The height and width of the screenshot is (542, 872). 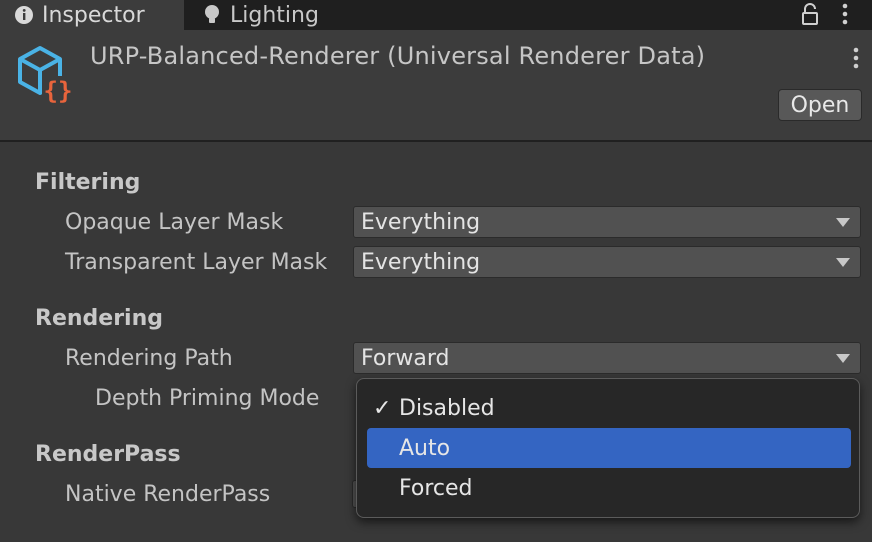 What do you see at coordinates (24, 15) in the screenshot?
I see `info-icon` at bounding box center [24, 15].